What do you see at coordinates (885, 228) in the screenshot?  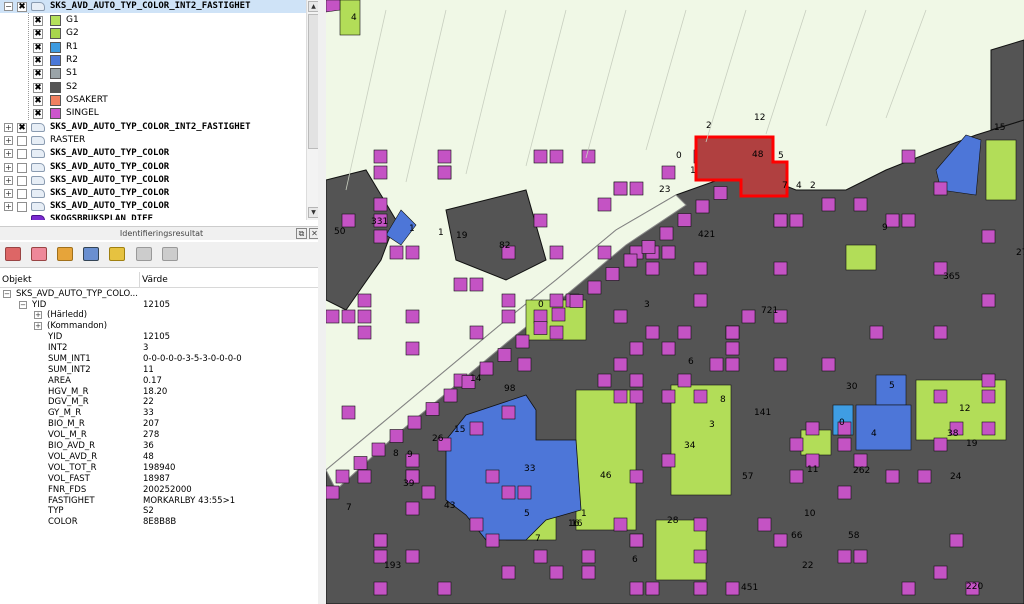 I see `stand-label: 9` at bounding box center [885, 228].